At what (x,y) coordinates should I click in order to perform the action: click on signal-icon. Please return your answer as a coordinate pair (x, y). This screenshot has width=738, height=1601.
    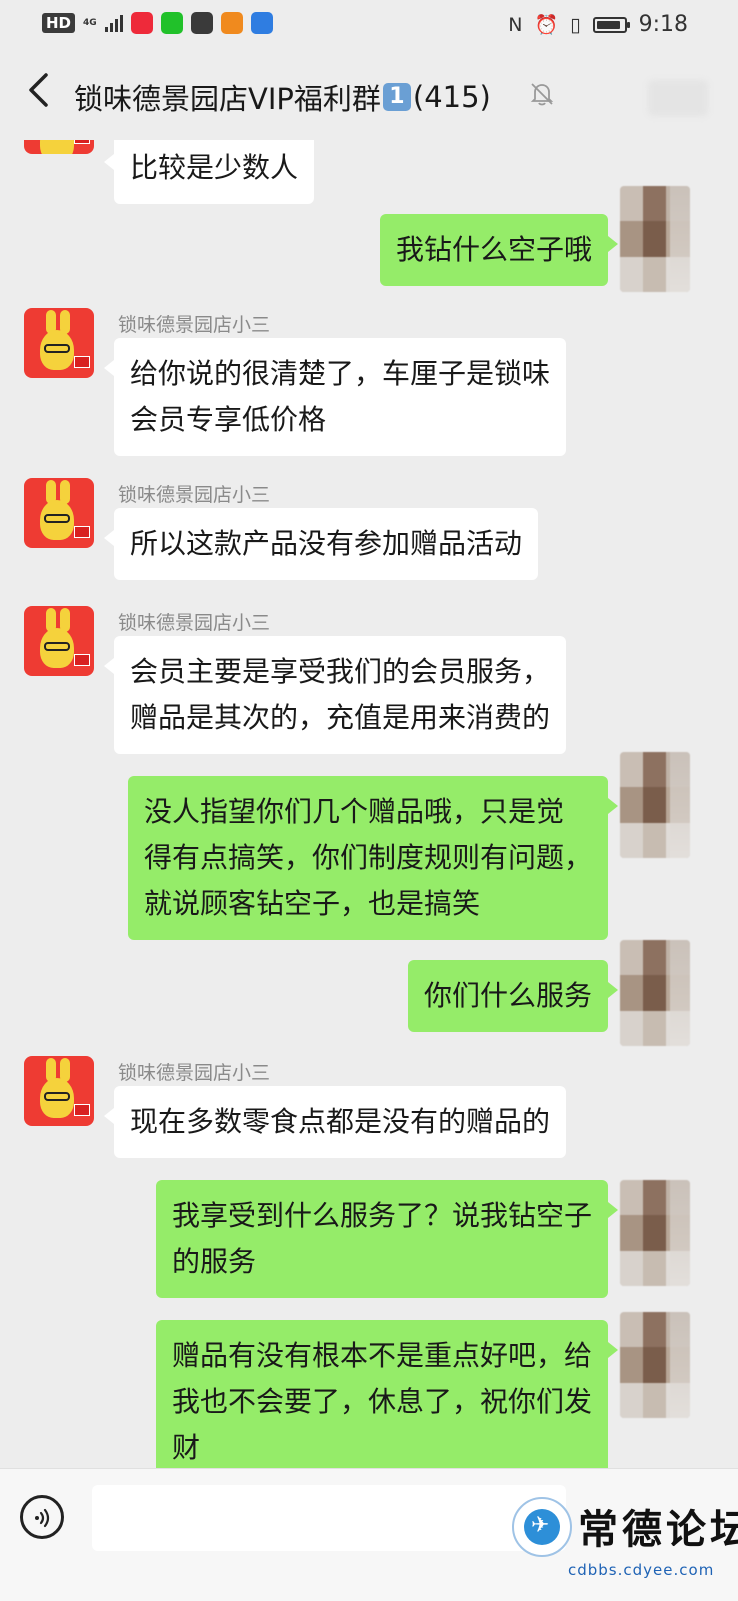
    Looking at the image, I should click on (113, 23).